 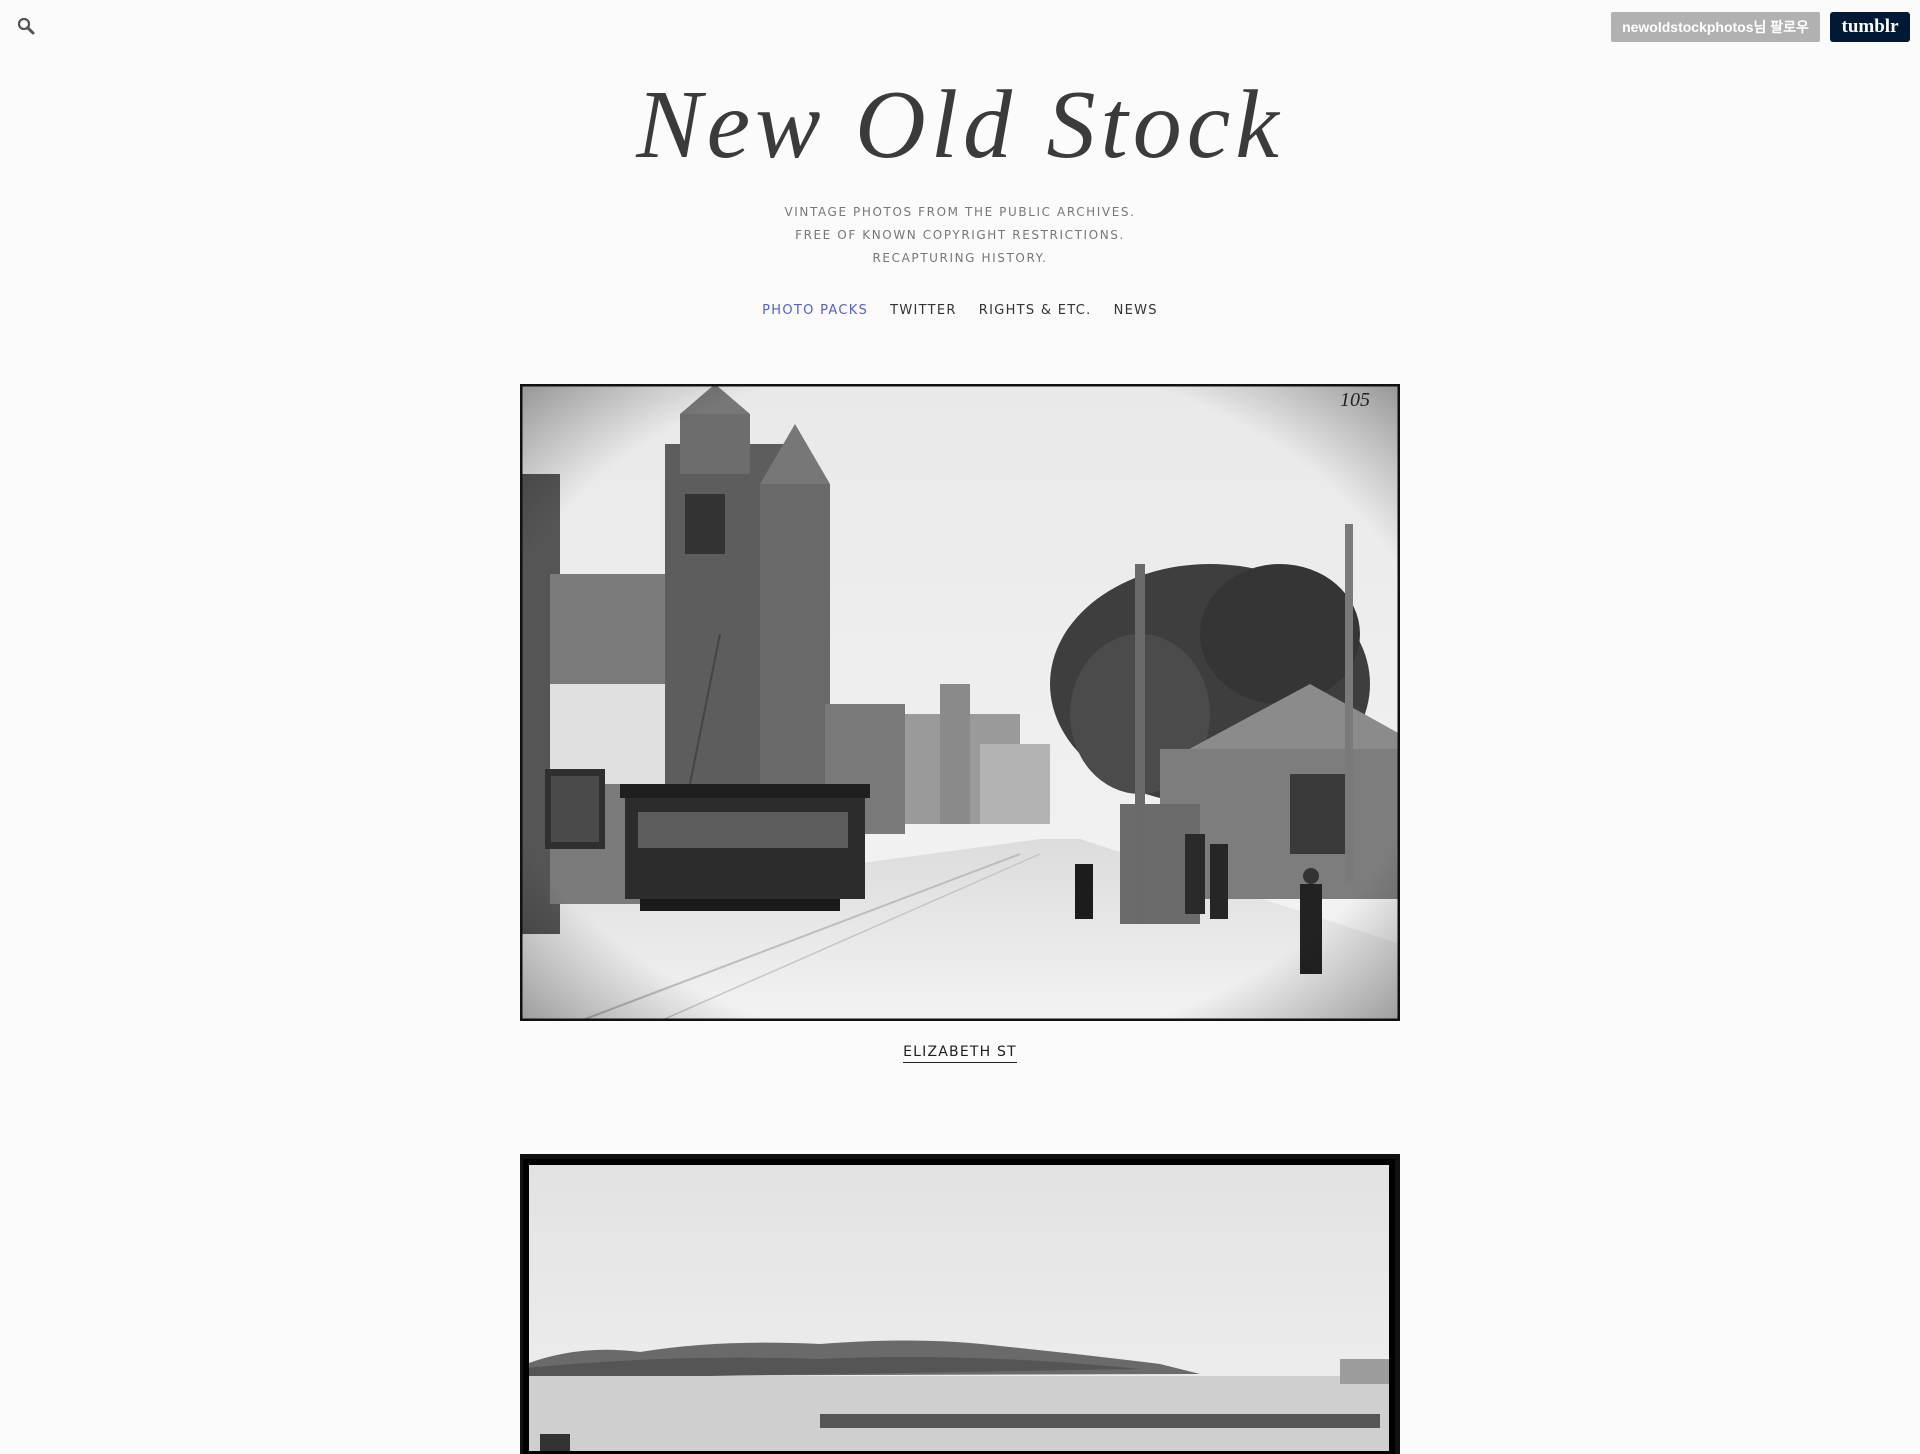 I want to click on main-nav: PHOTO PACKS TWITTER RIGHTS & ETC. NEWS, so click(x=960, y=310).